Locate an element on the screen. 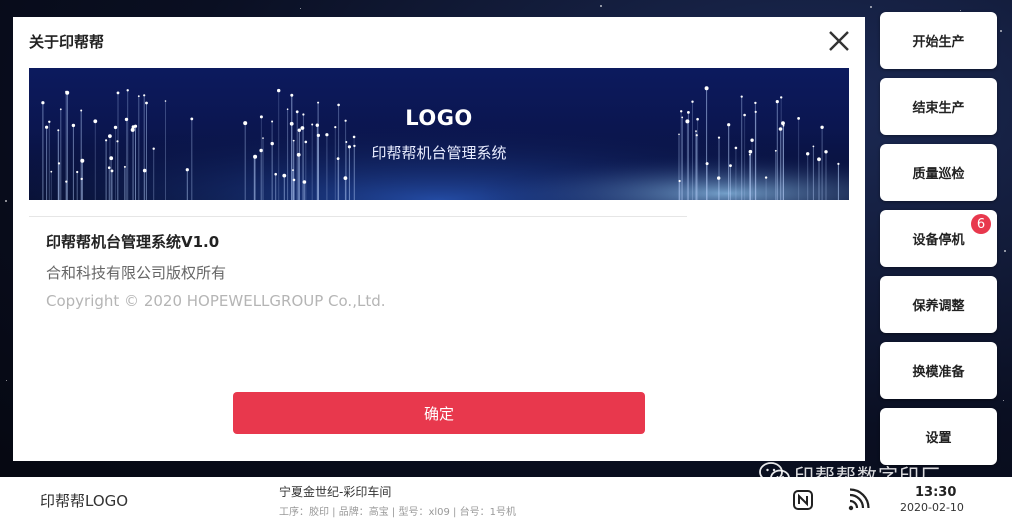 The image size is (1012, 521). clock-date: 2020-02-10 is located at coordinates (932, 507).